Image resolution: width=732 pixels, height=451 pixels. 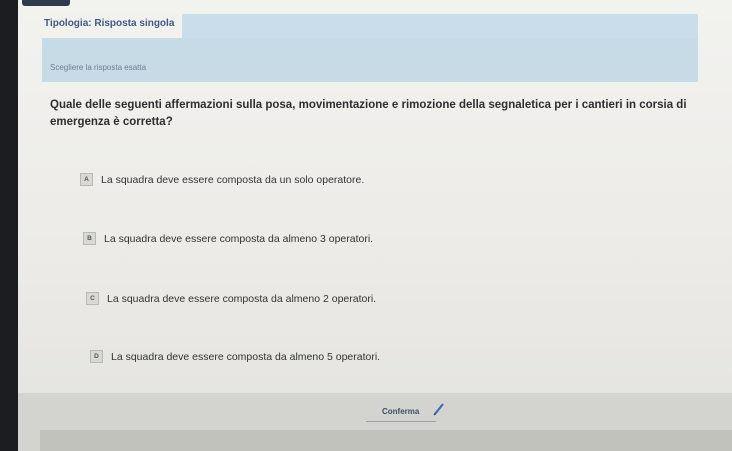 I want to click on option-letter-badge: D, so click(x=96, y=356).